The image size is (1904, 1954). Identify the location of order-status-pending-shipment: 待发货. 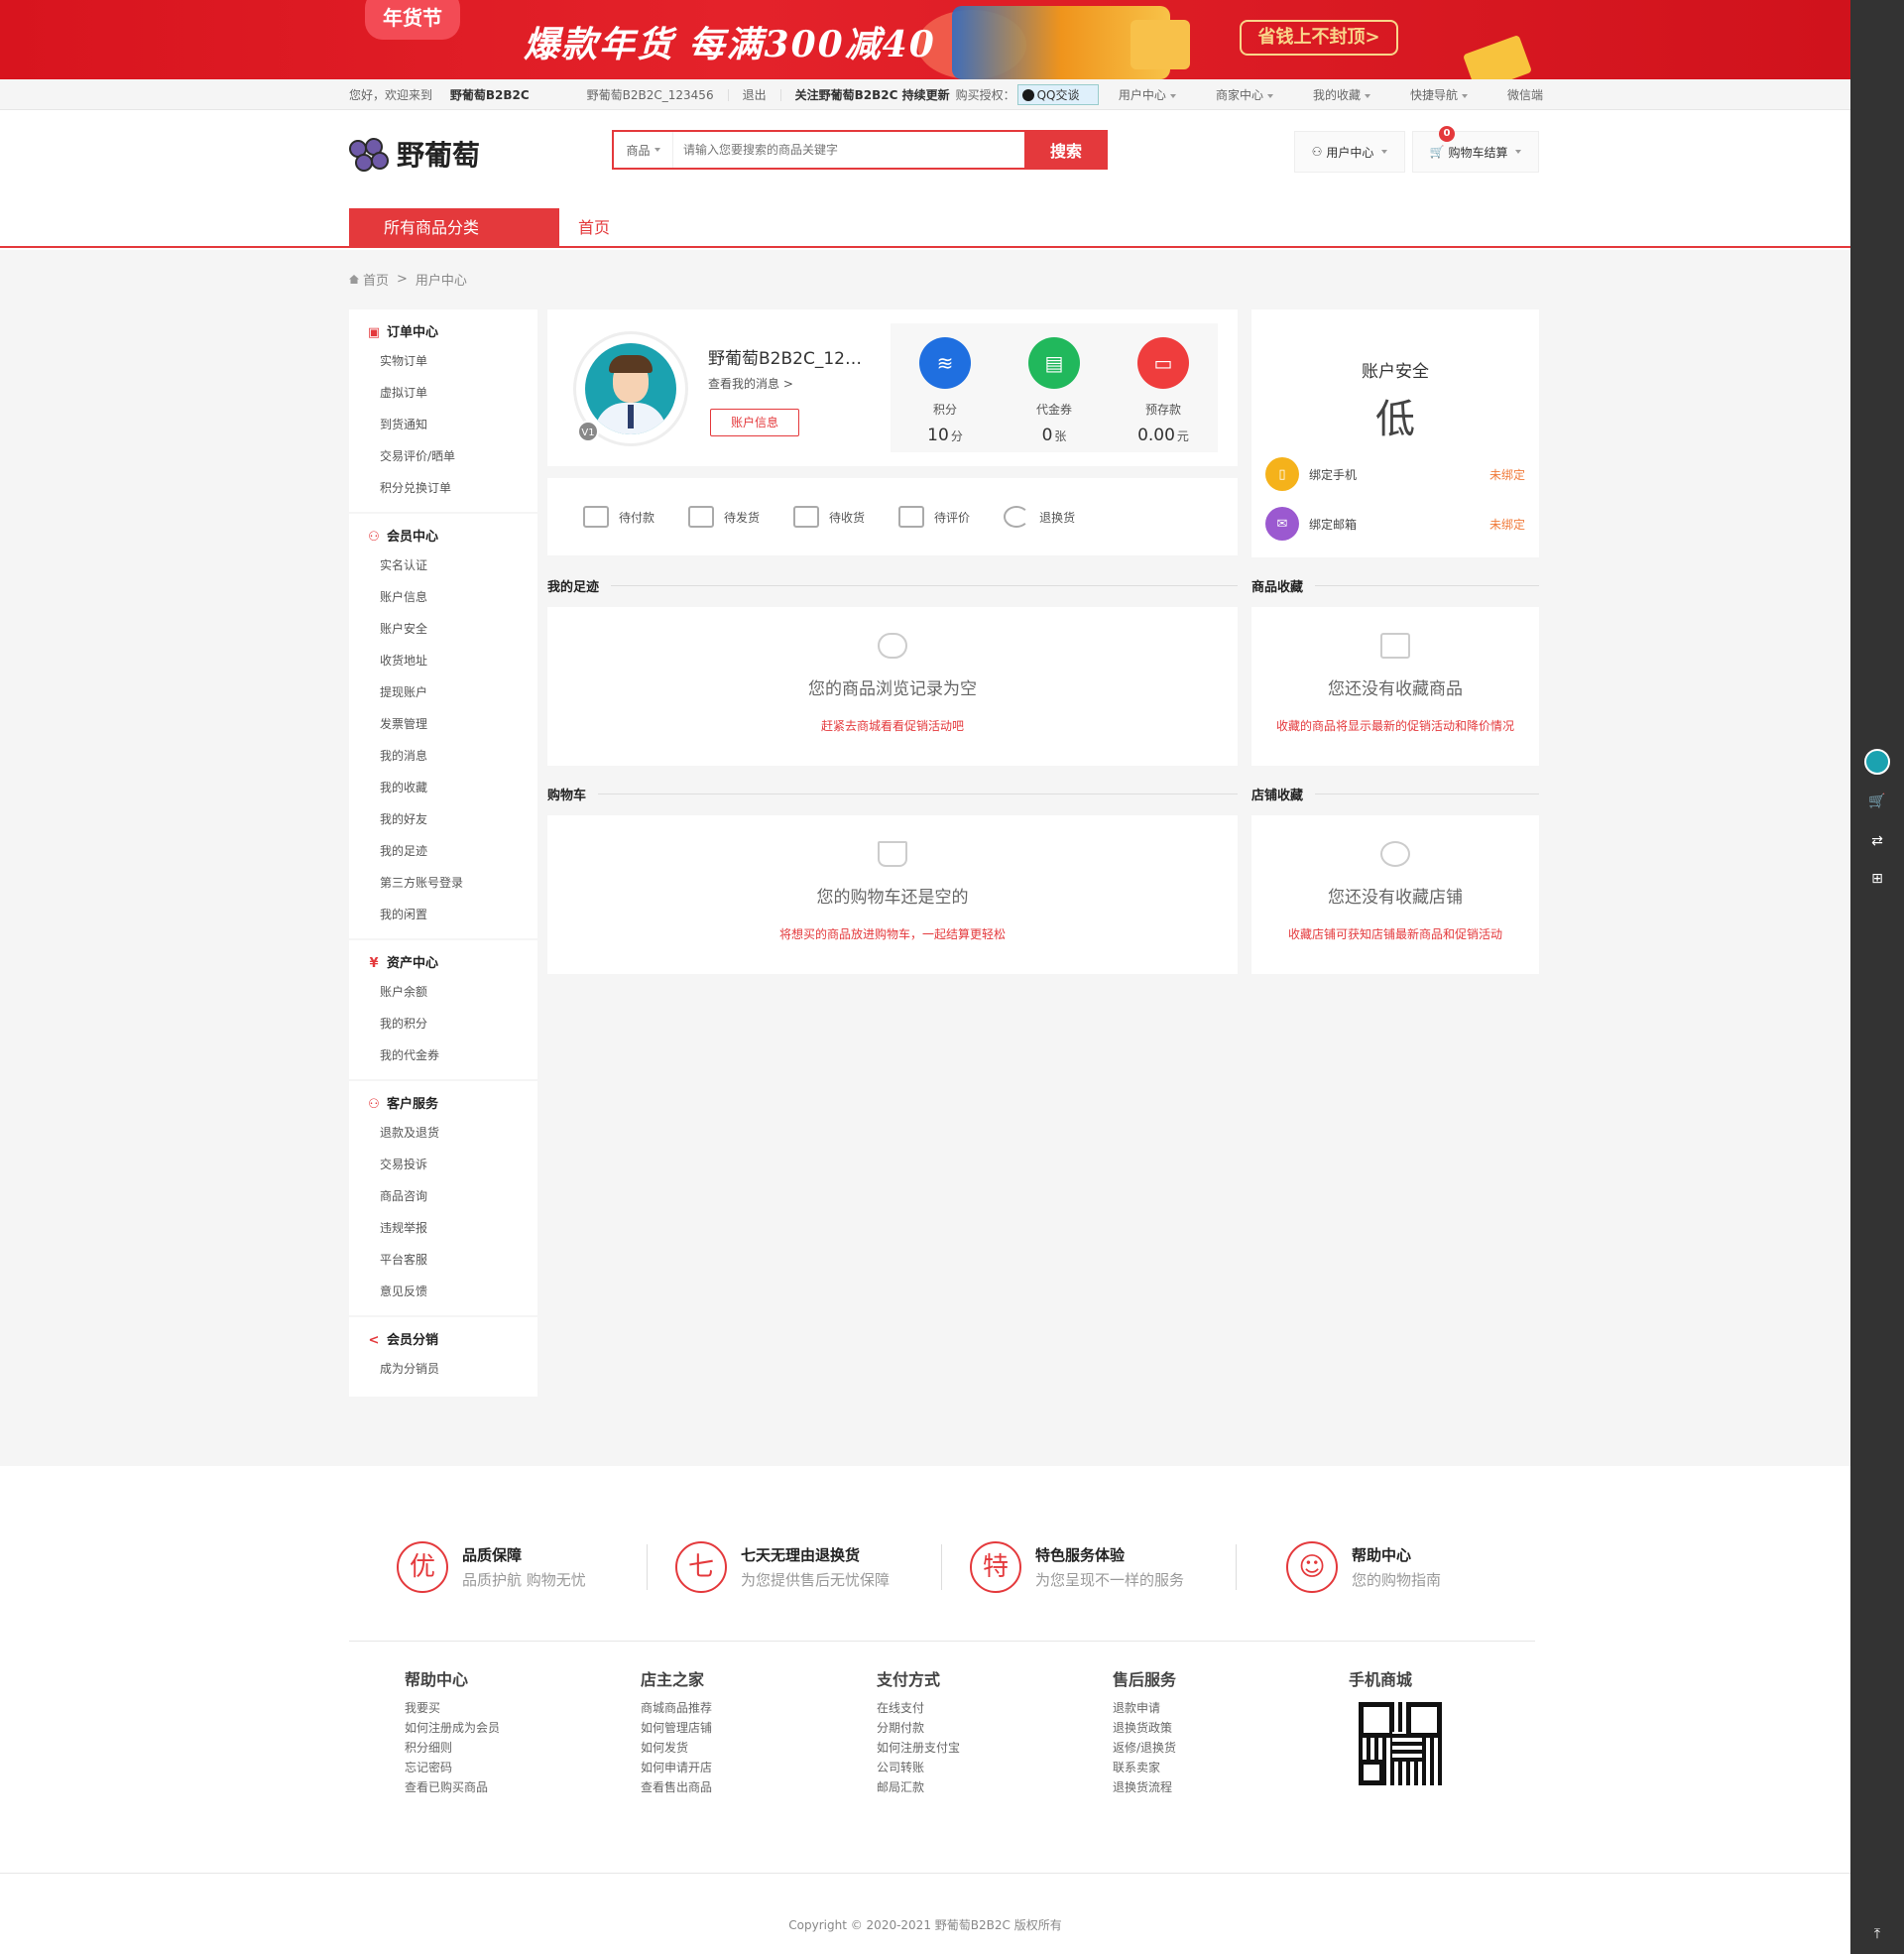
(724, 517).